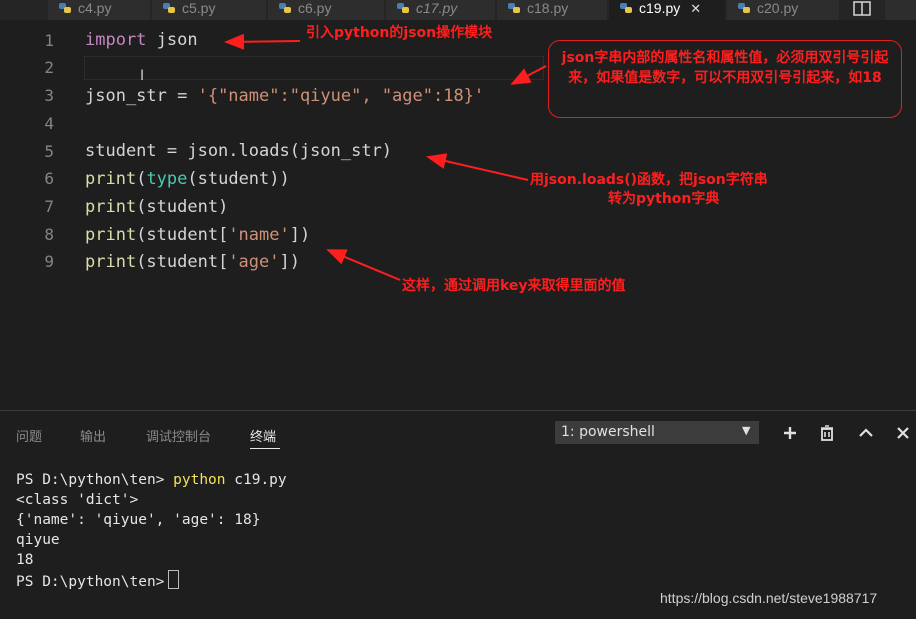 This screenshot has height=619, width=916. Describe the element at coordinates (187, 179) in the screenshot. I see `code-line-6: print(type(student))` at that location.